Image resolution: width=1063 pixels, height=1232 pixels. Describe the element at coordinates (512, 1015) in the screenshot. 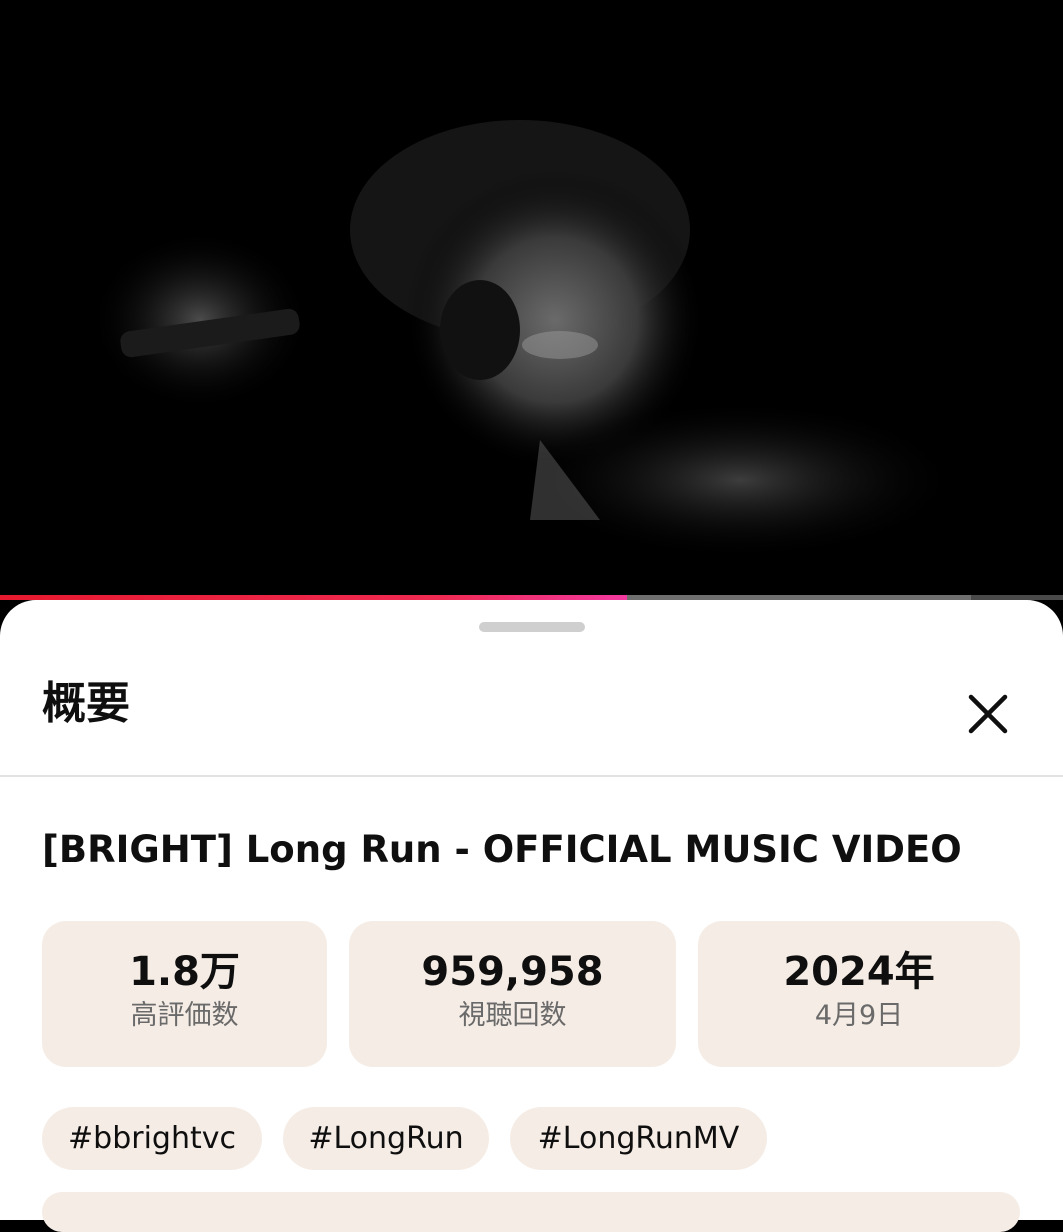

I see `stat-label: 視聴回数` at that location.